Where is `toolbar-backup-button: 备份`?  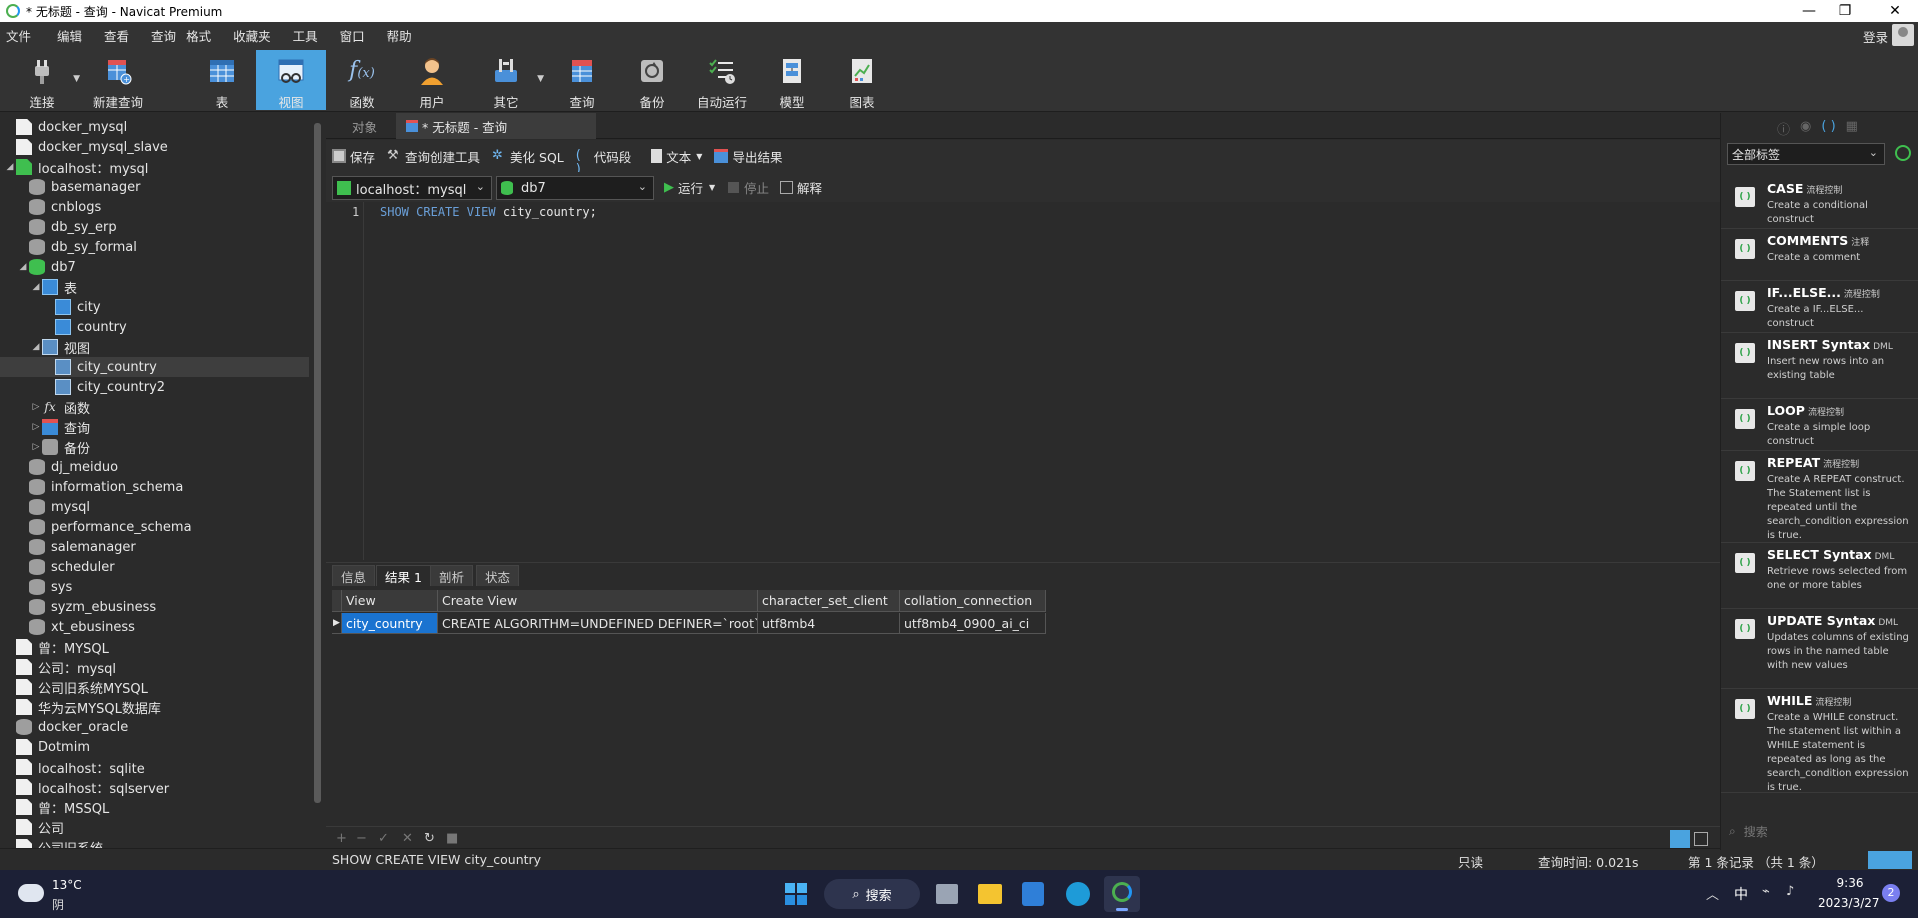 toolbar-backup-button: 备份 is located at coordinates (652, 80).